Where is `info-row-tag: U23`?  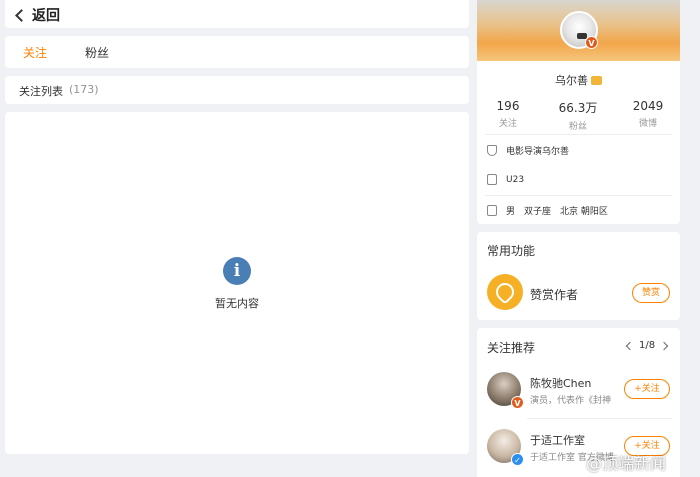
info-row-tag: U23 is located at coordinates (505, 179).